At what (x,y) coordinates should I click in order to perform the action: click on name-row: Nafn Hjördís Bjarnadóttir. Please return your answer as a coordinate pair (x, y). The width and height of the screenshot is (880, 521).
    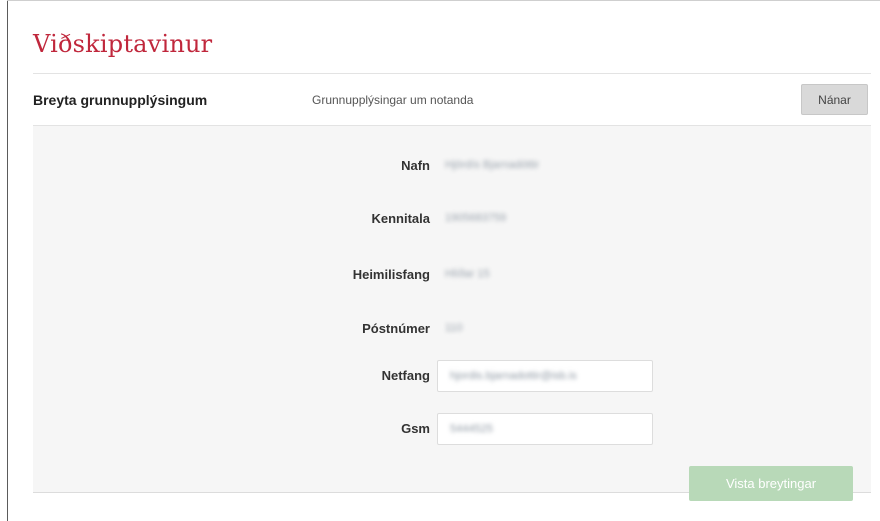
    Looking at the image, I should click on (452, 166).